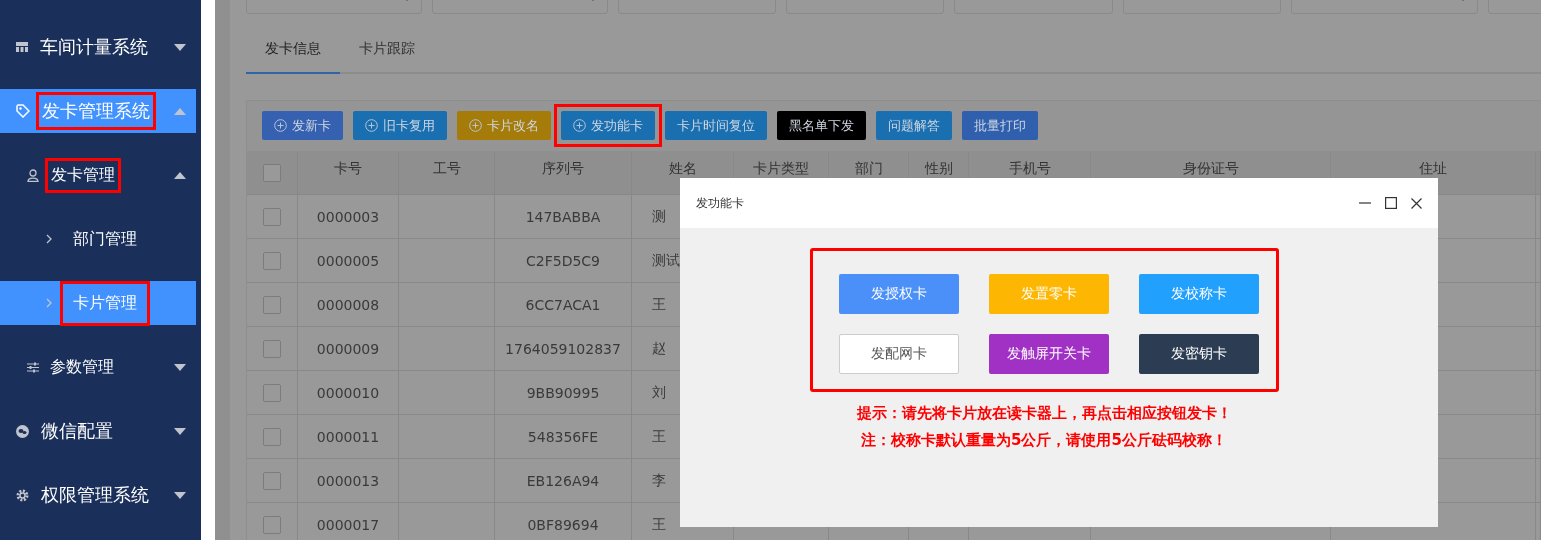 The image size is (1541, 540). Describe the element at coordinates (23, 111) in the screenshot. I see `tag-icon` at that location.